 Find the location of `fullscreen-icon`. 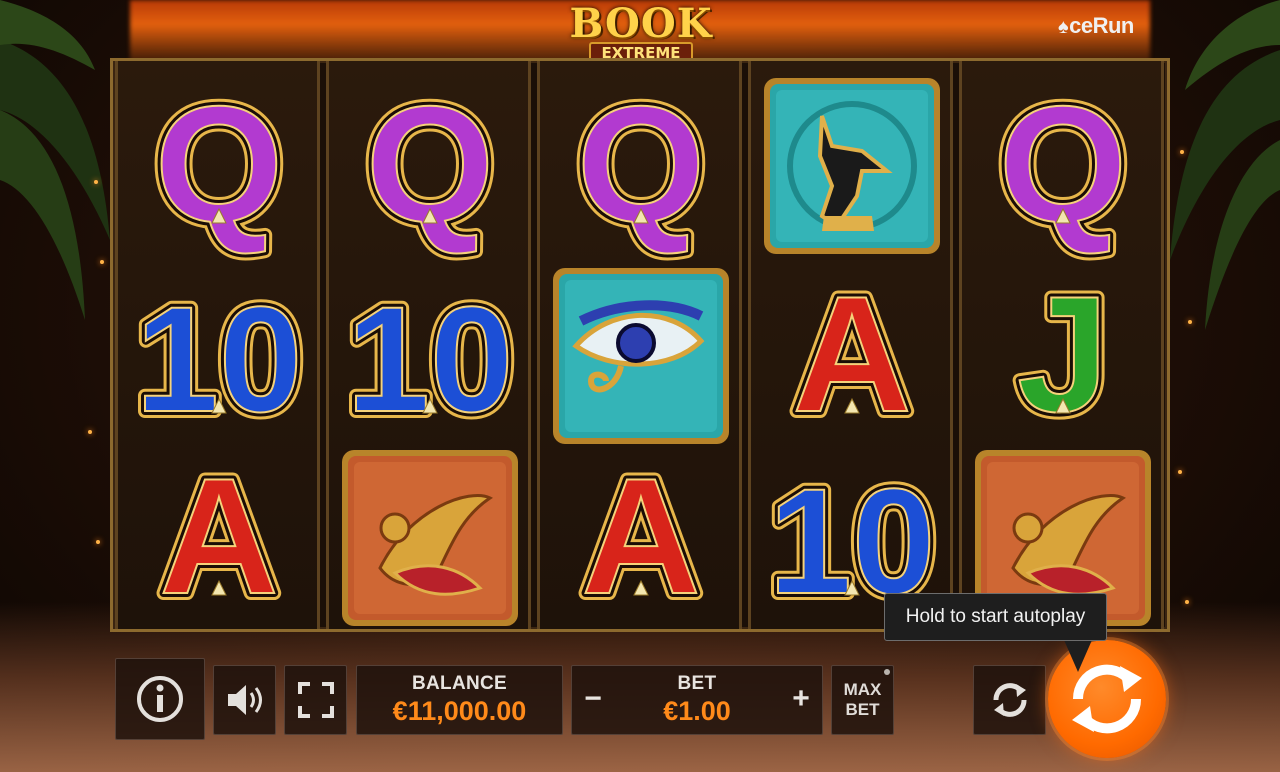

fullscreen-icon is located at coordinates (315, 700).